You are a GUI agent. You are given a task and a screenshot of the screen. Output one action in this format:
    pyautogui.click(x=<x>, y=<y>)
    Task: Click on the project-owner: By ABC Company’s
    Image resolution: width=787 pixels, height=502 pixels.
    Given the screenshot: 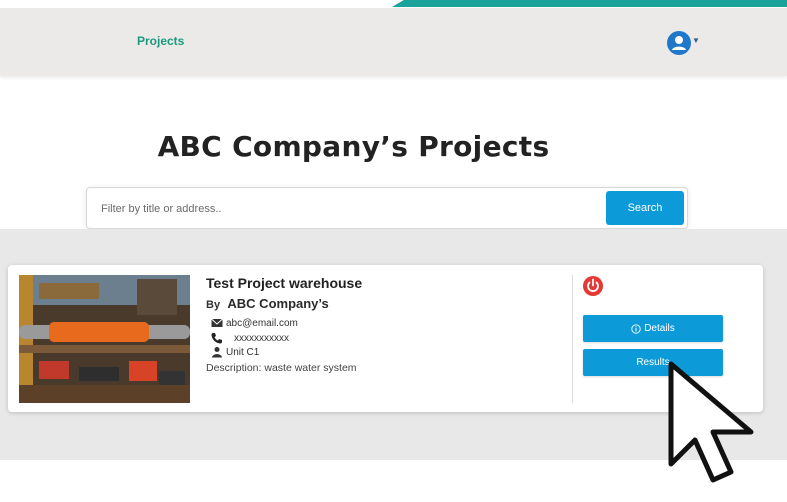 What is the action you would take?
    pyautogui.click(x=267, y=303)
    